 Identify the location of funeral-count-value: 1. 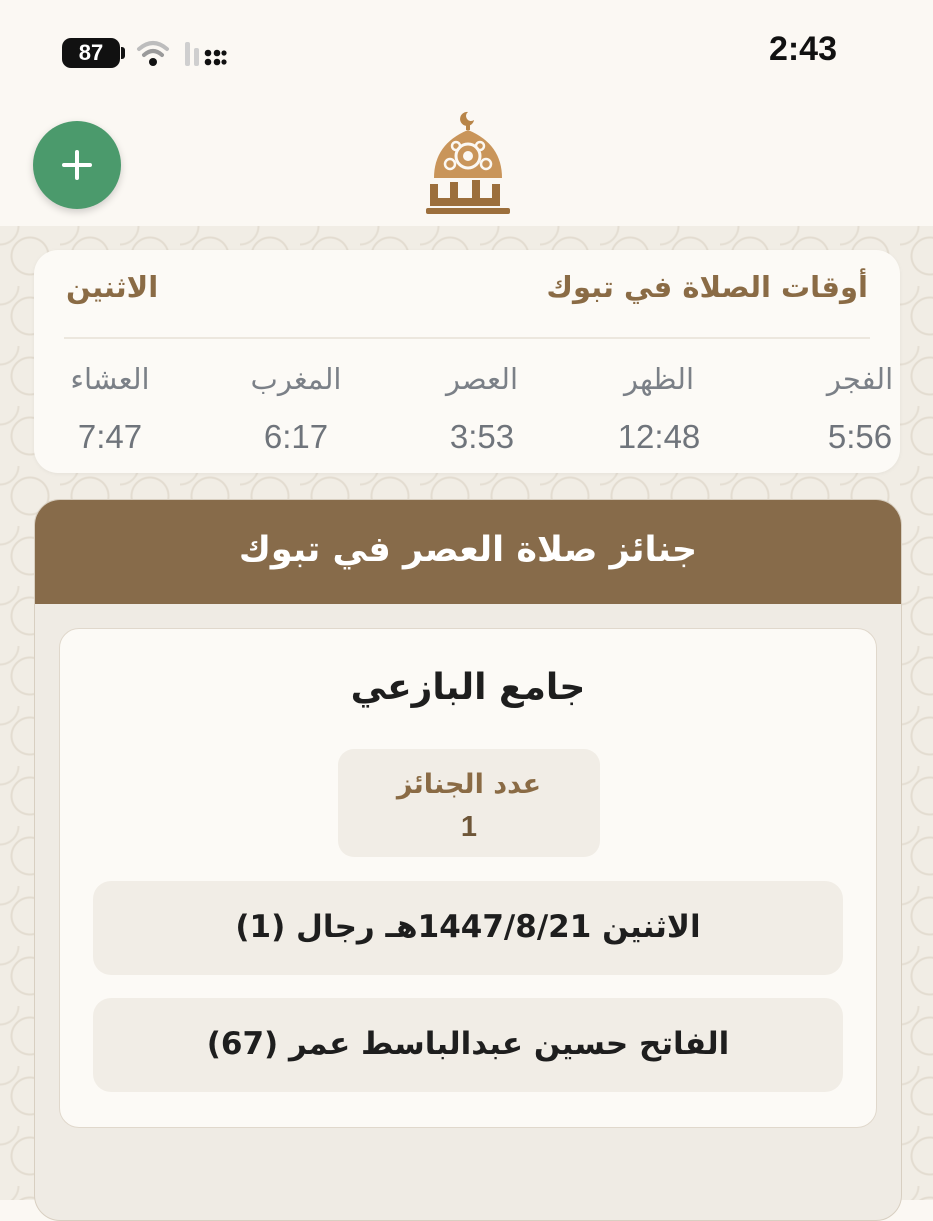
(469, 827).